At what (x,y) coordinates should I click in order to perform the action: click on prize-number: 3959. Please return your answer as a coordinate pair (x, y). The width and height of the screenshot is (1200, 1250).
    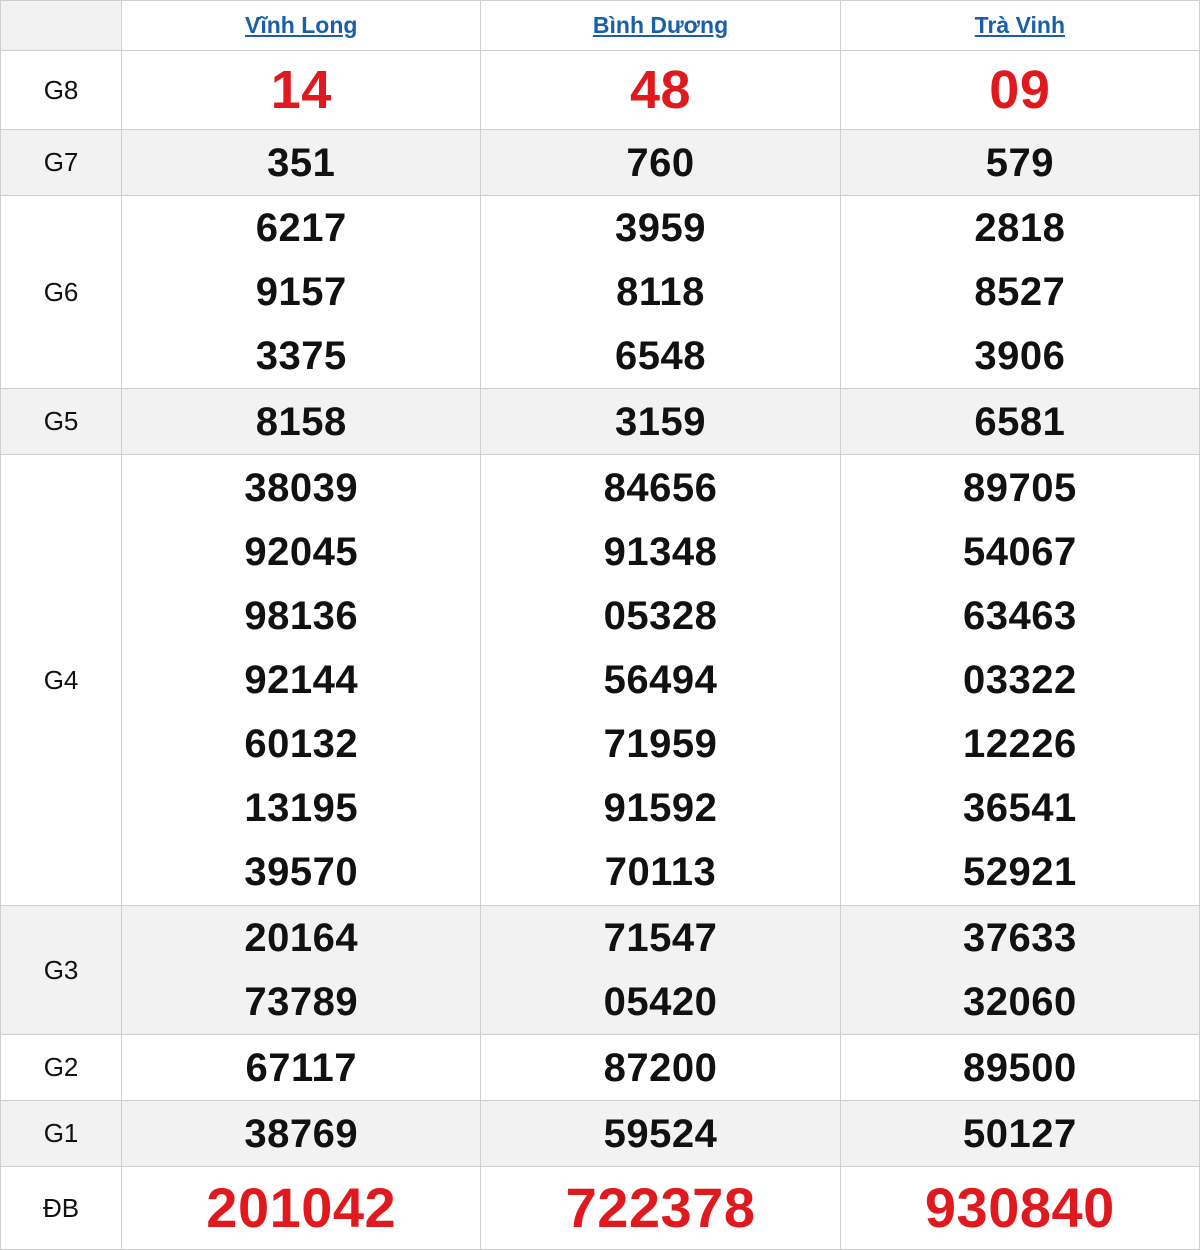
    Looking at the image, I should click on (661, 228).